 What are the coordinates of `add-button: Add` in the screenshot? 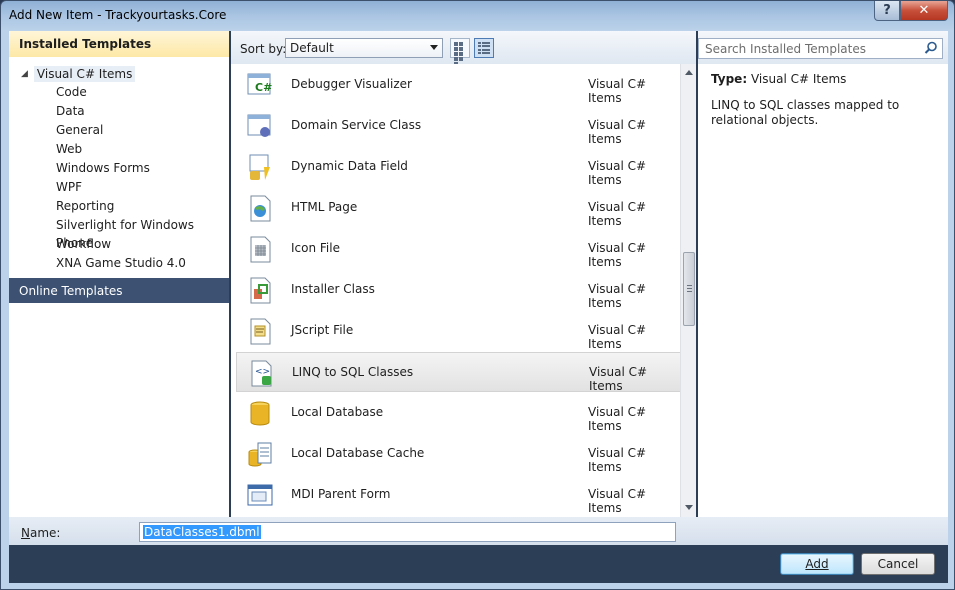 It's located at (817, 564).